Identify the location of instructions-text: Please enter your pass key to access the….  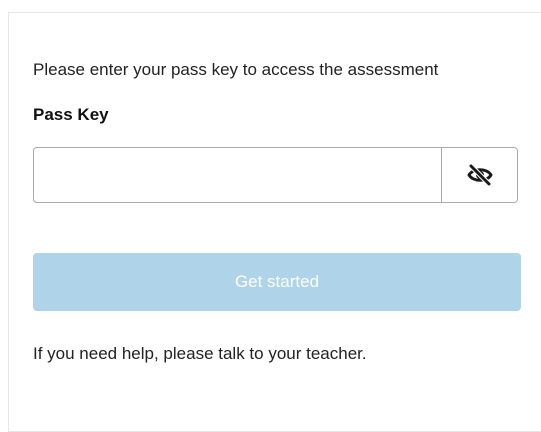
(236, 69).